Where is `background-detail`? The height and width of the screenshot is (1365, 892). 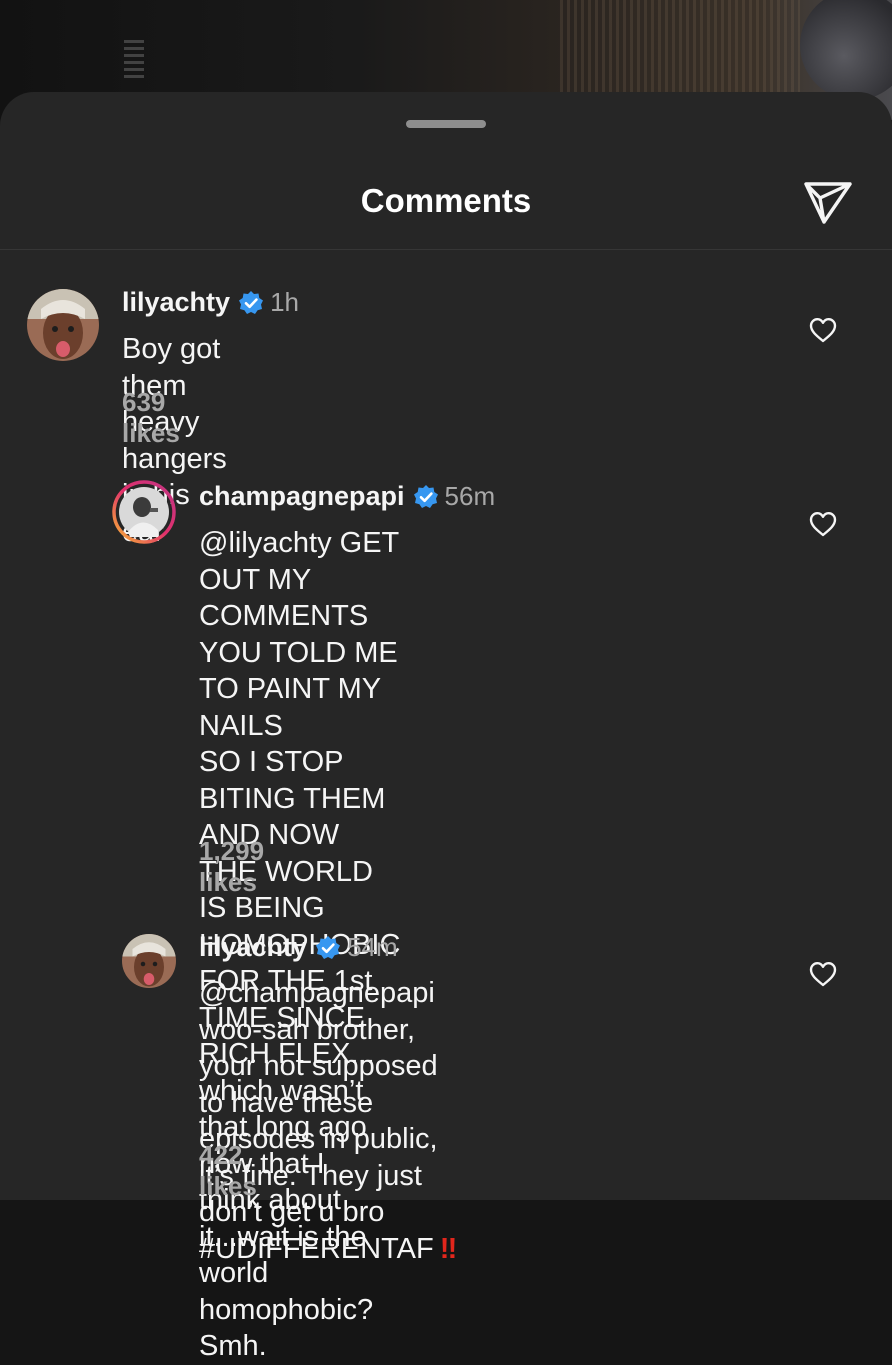 background-detail is located at coordinates (134, 60).